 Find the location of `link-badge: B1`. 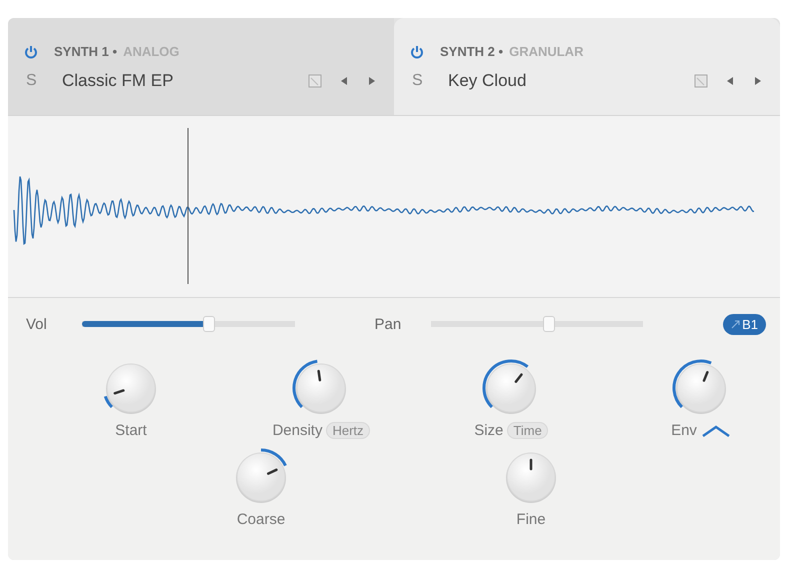

link-badge: B1 is located at coordinates (744, 324).